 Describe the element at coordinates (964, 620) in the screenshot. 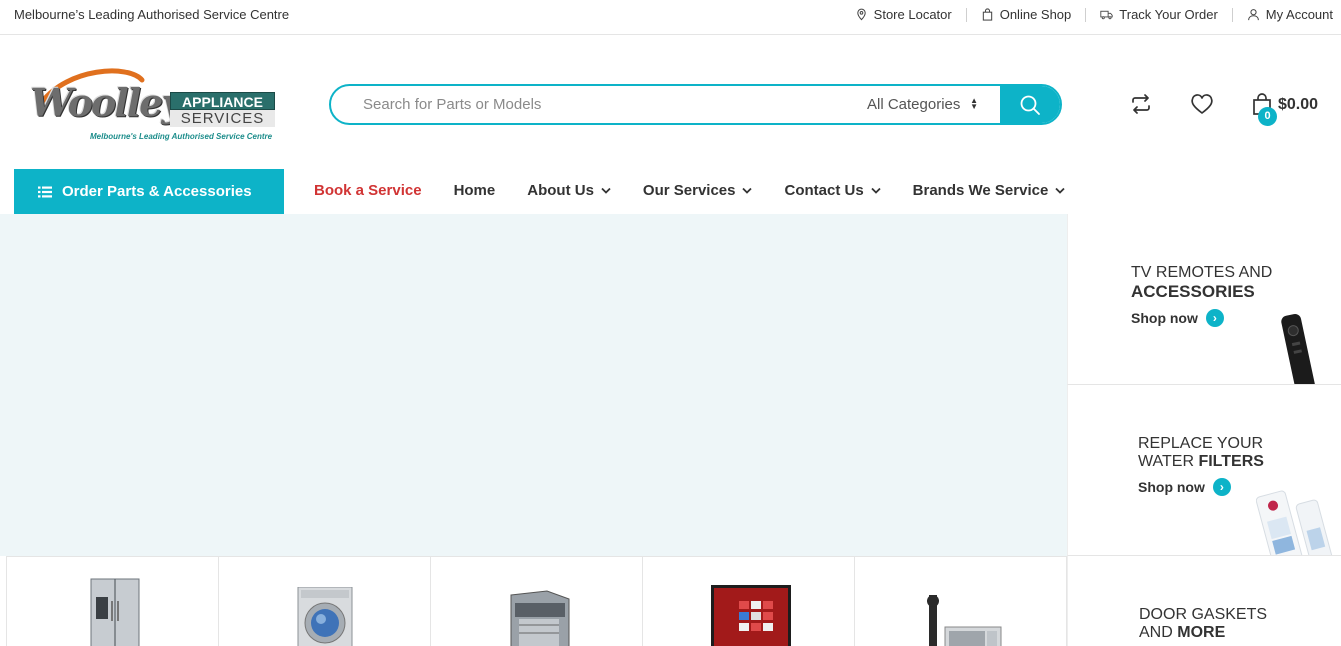

I see `small-appliances-image` at that location.